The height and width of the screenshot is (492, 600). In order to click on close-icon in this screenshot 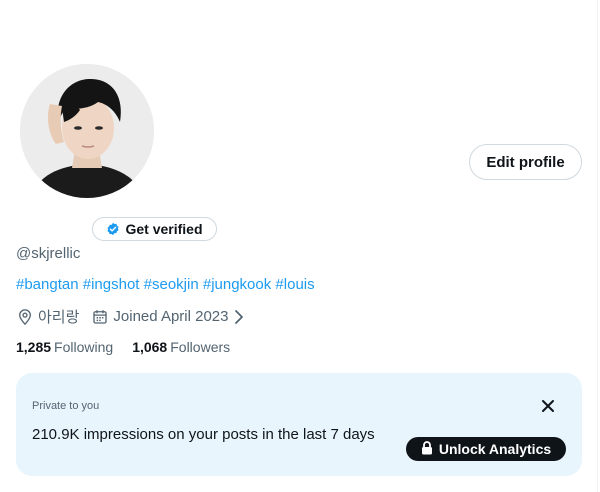, I will do `click(548, 408)`.